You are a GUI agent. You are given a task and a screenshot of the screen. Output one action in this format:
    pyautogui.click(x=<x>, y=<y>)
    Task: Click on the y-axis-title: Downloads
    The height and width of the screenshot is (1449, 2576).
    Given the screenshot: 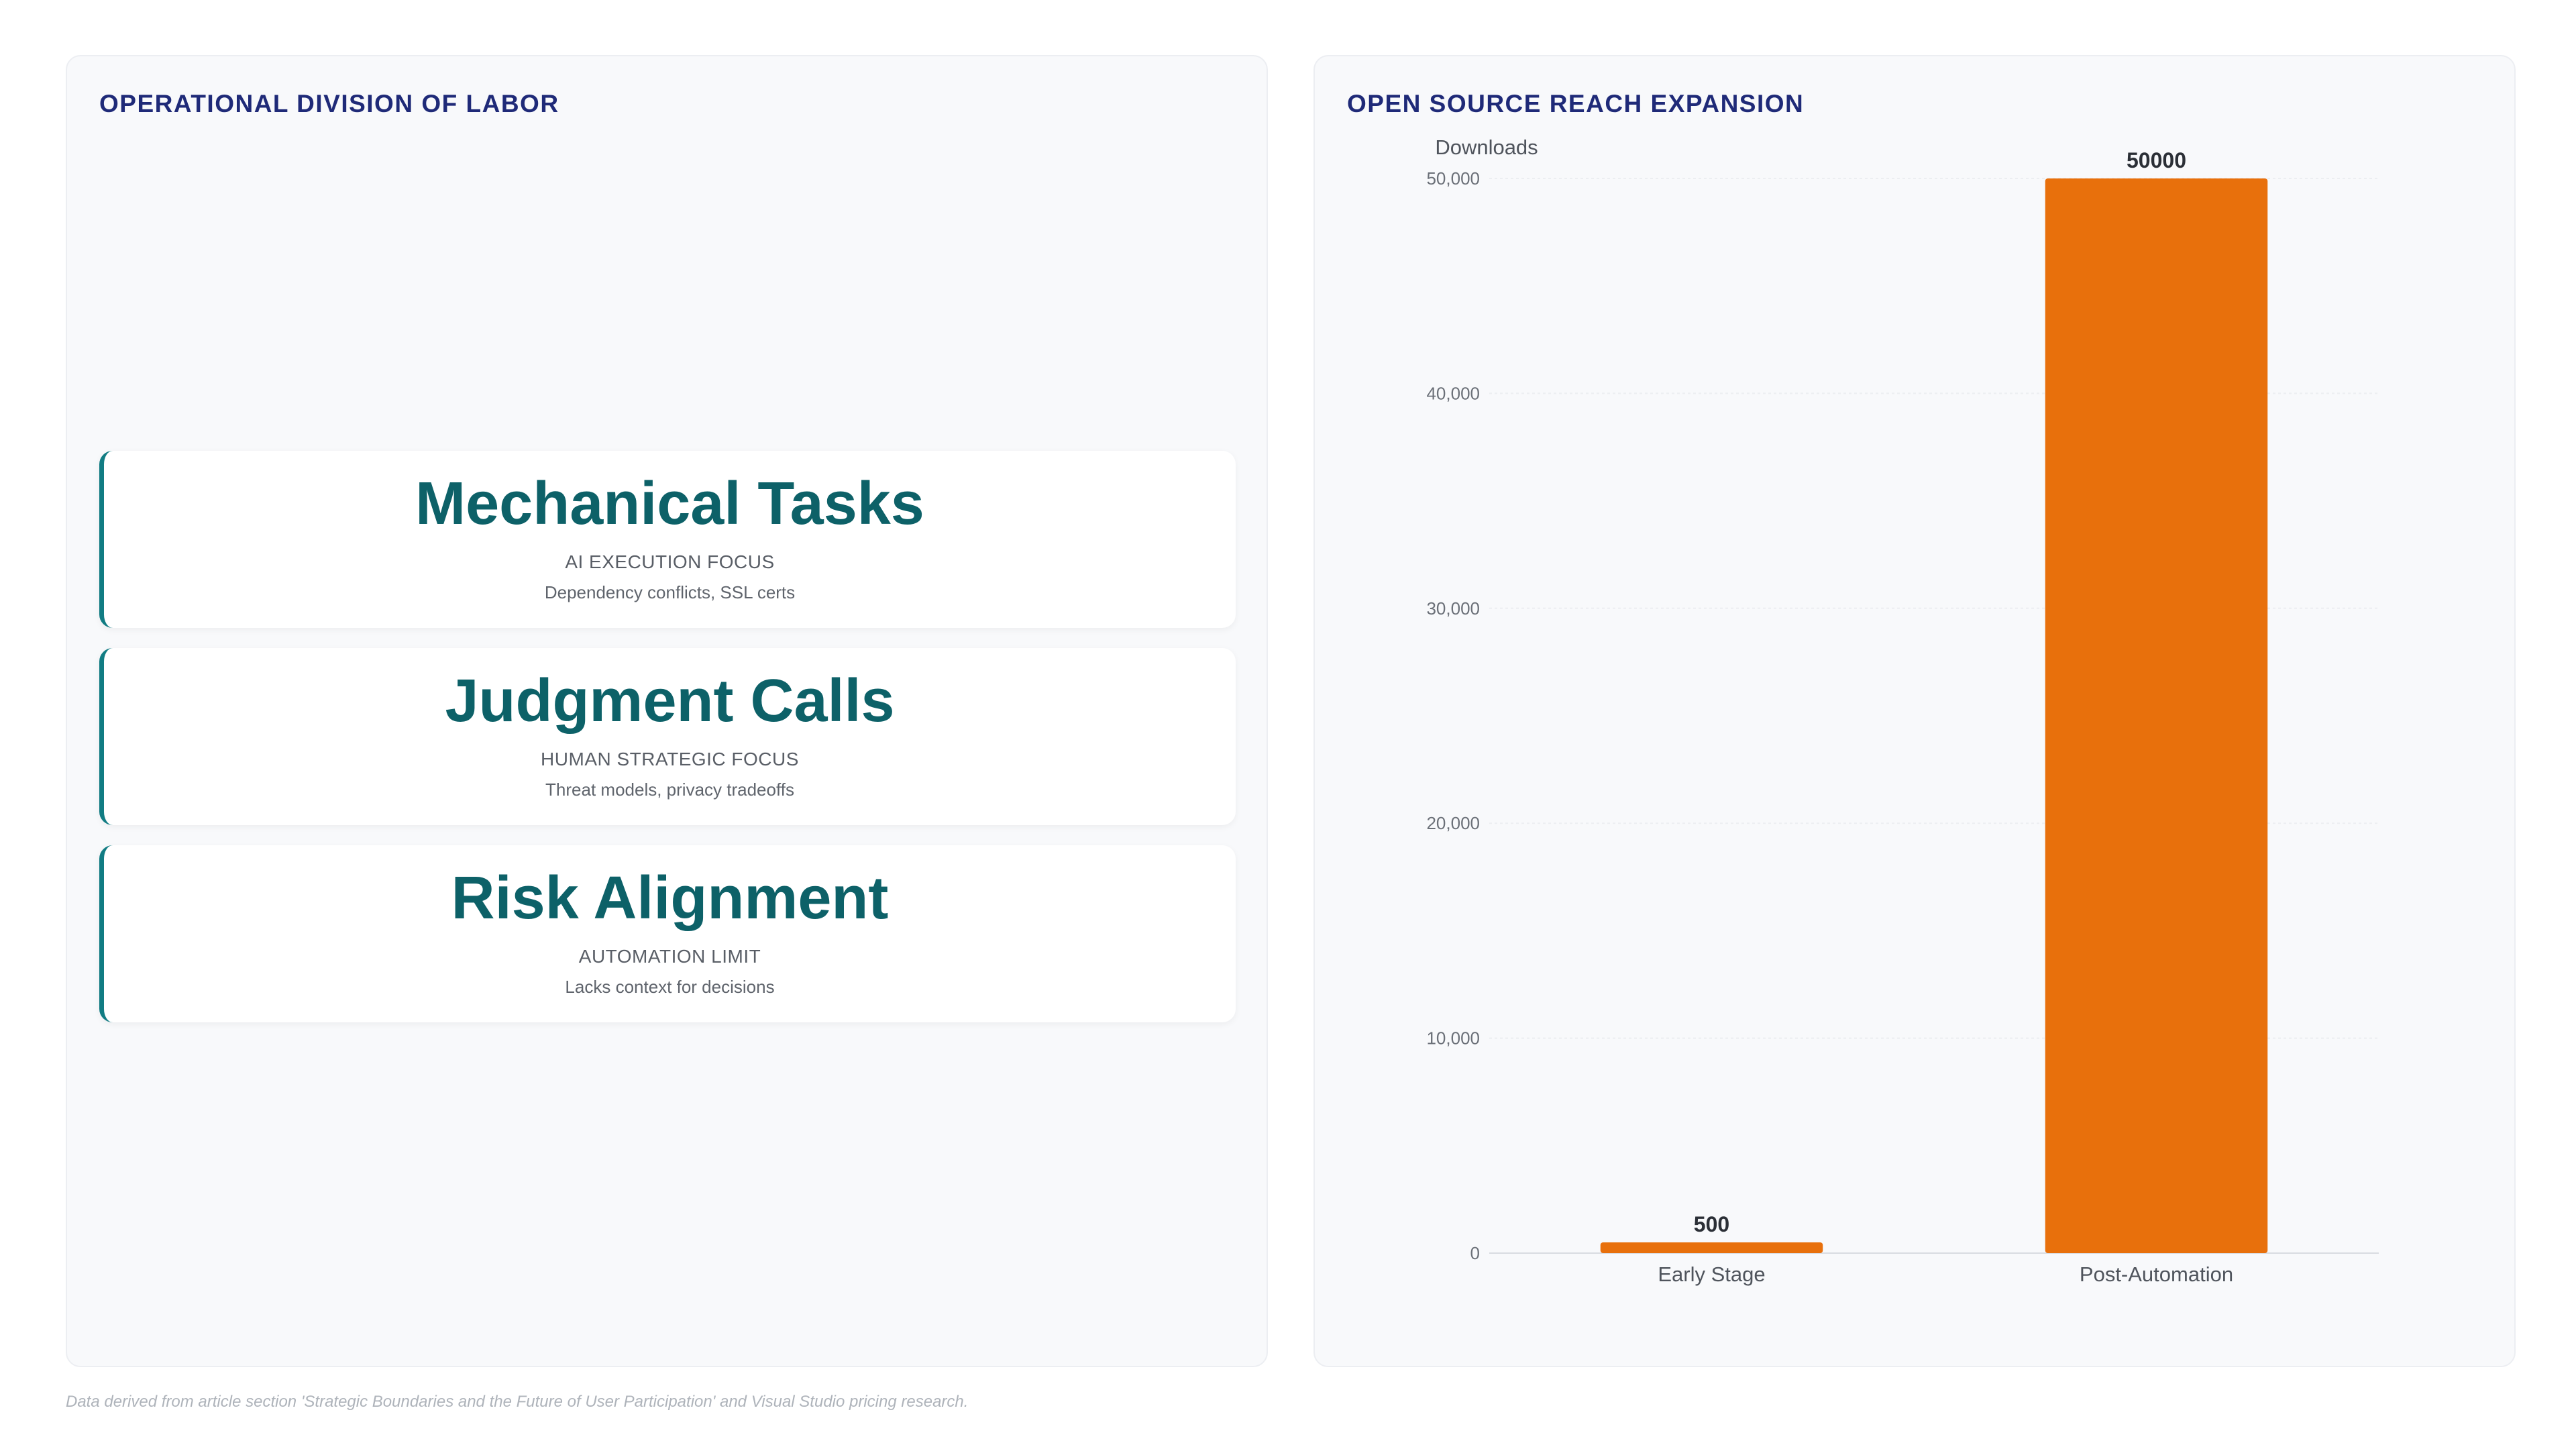 What is the action you would take?
    pyautogui.click(x=1486, y=147)
    